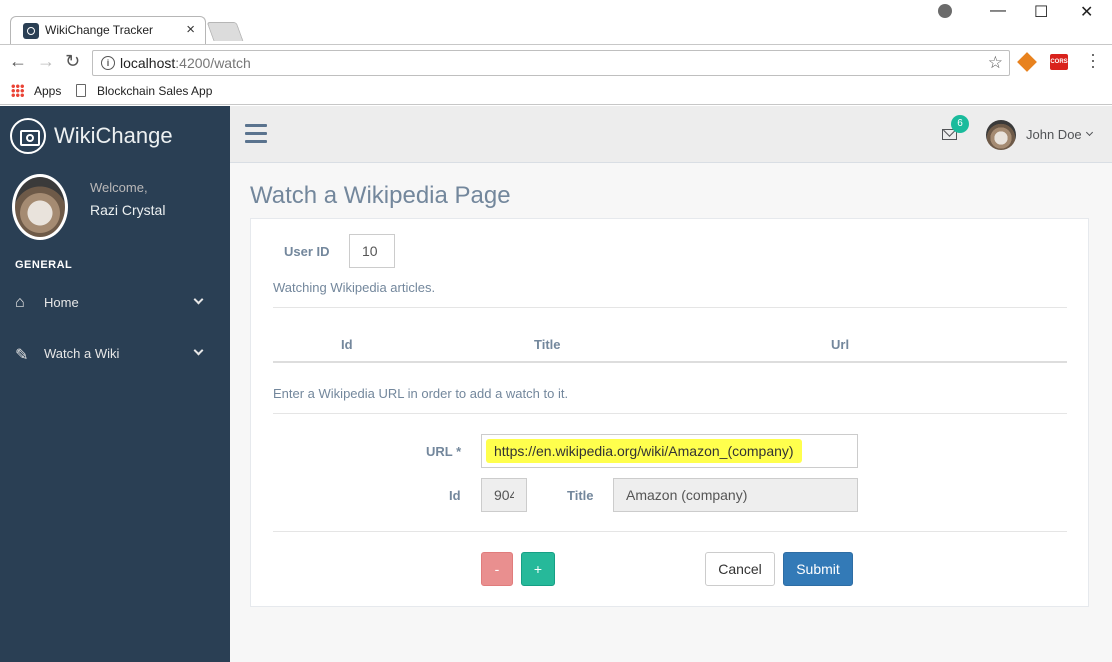 Image resolution: width=1112 pixels, height=662 pixels. I want to click on column-header-title: Title, so click(547, 344).